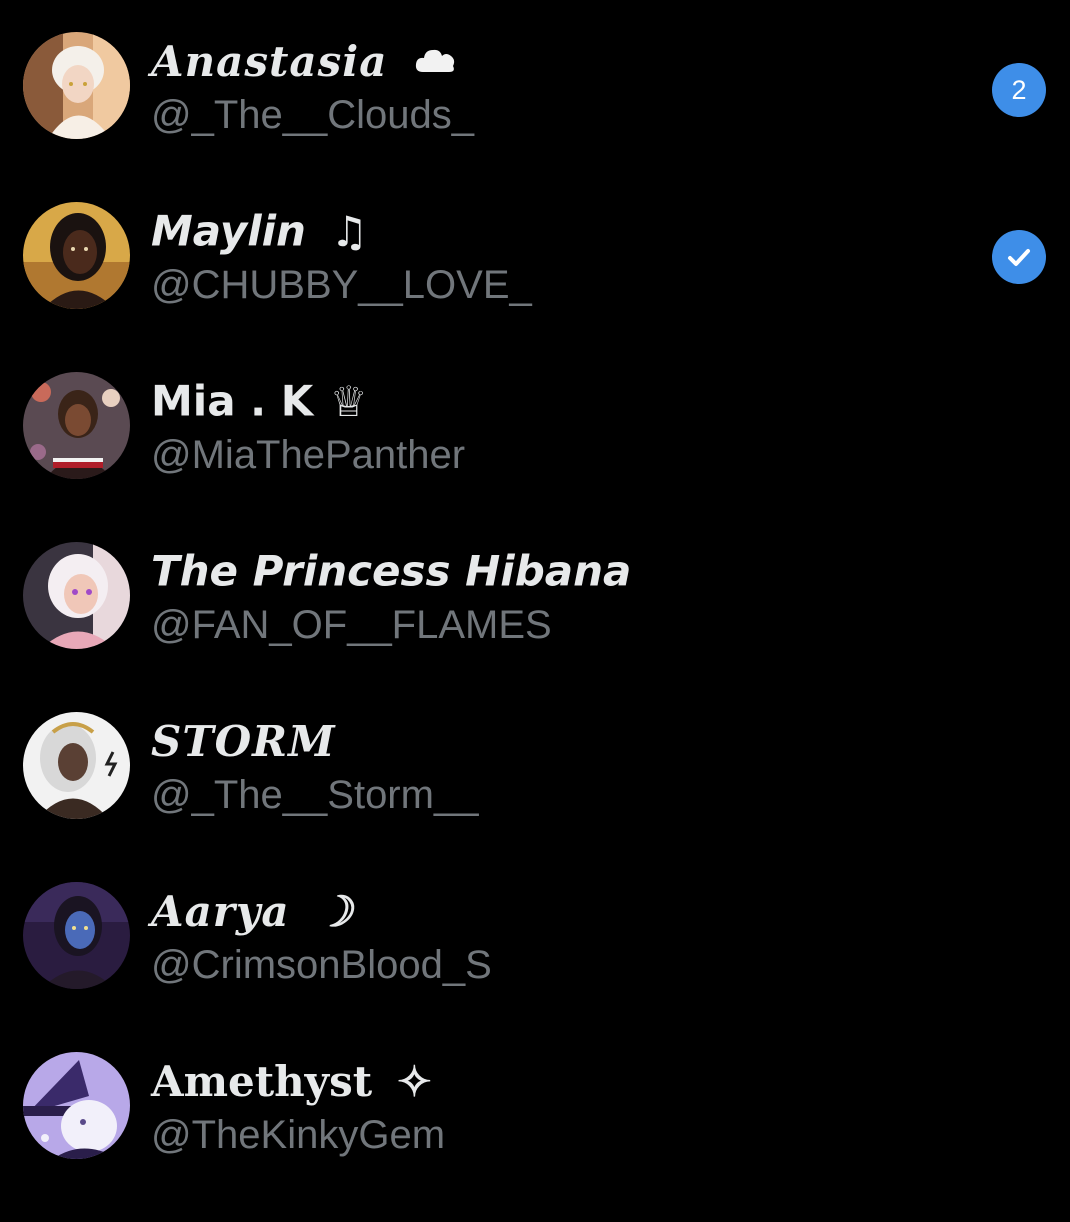 The height and width of the screenshot is (1222, 1070). Describe the element at coordinates (252, 909) in the screenshot. I see `display-name: Aarya ☽` at that location.